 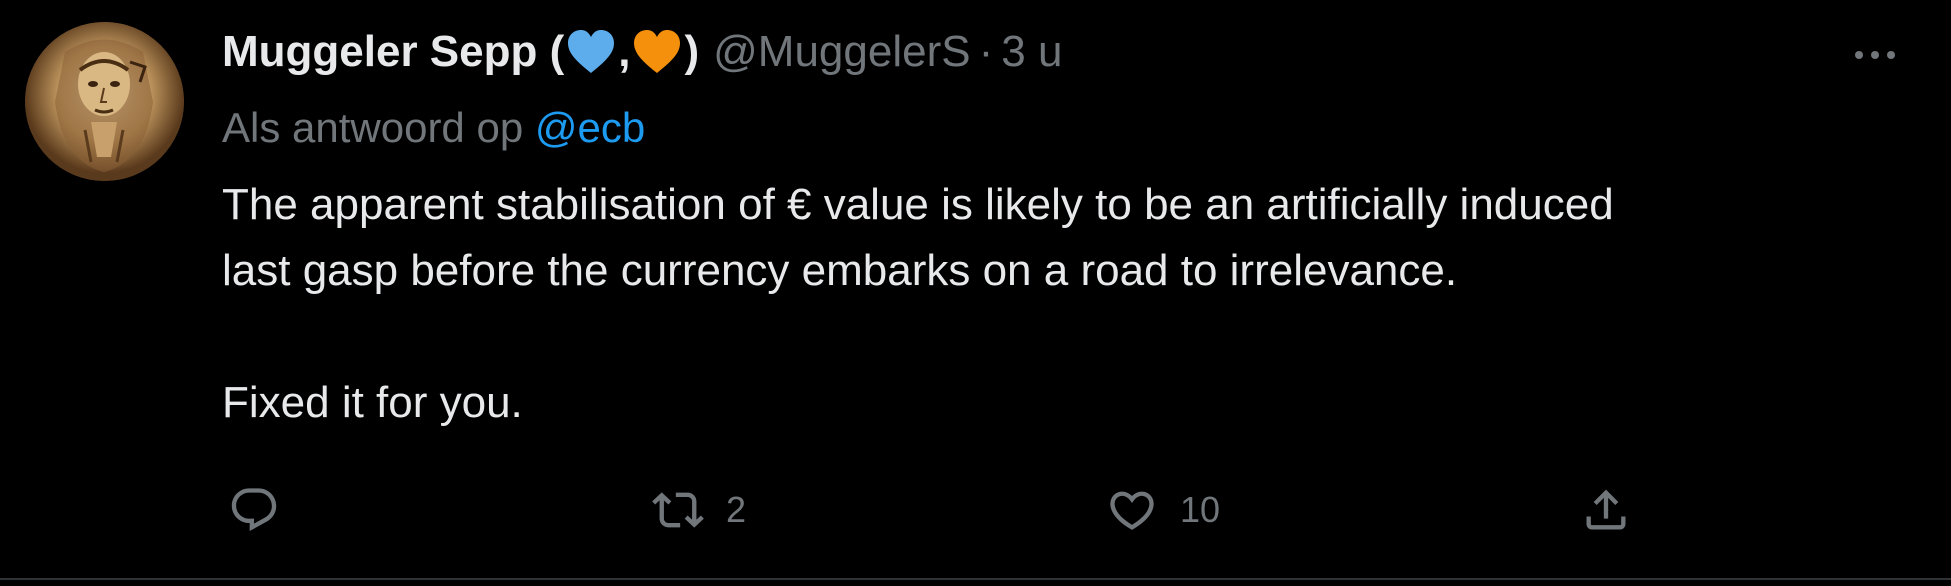 I want to click on heart-icon, so click(x=1132, y=510).